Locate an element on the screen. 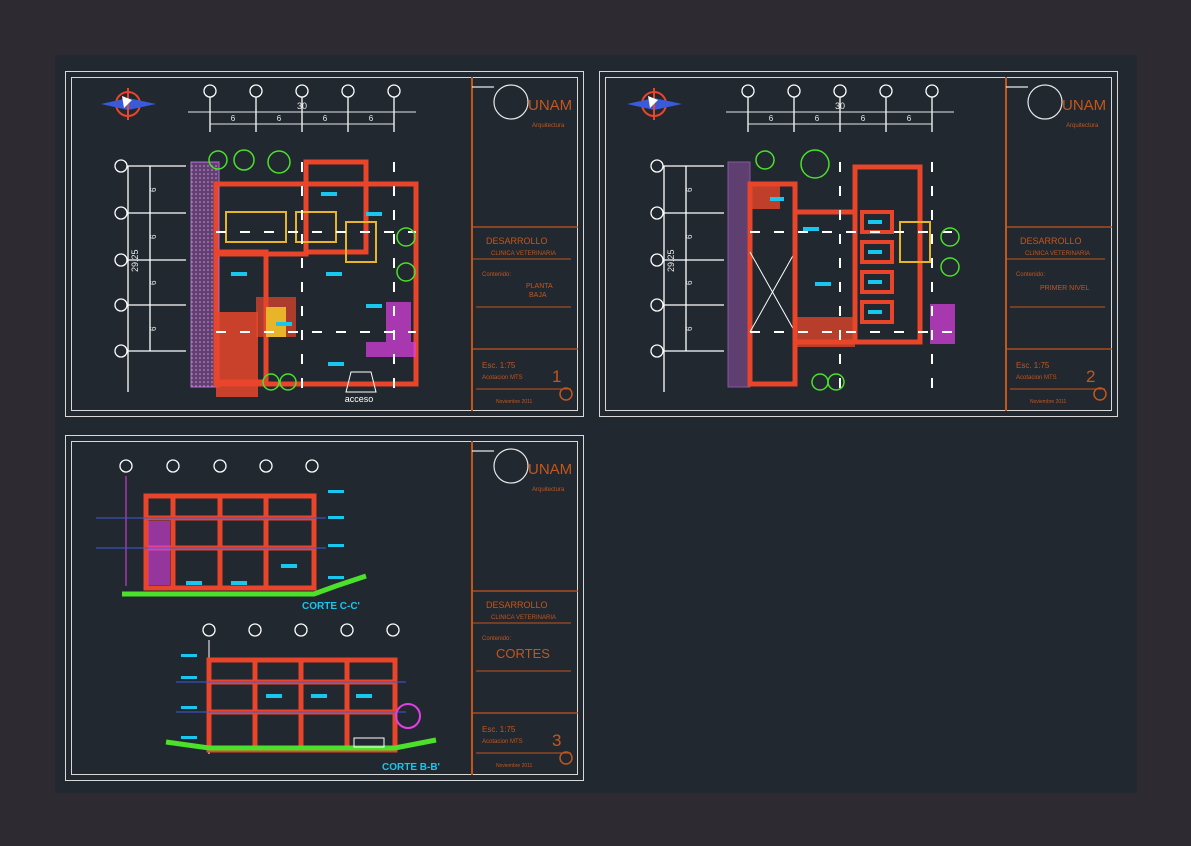 The width and height of the screenshot is (1191, 846). section-cc-drawing is located at coordinates (231, 536).